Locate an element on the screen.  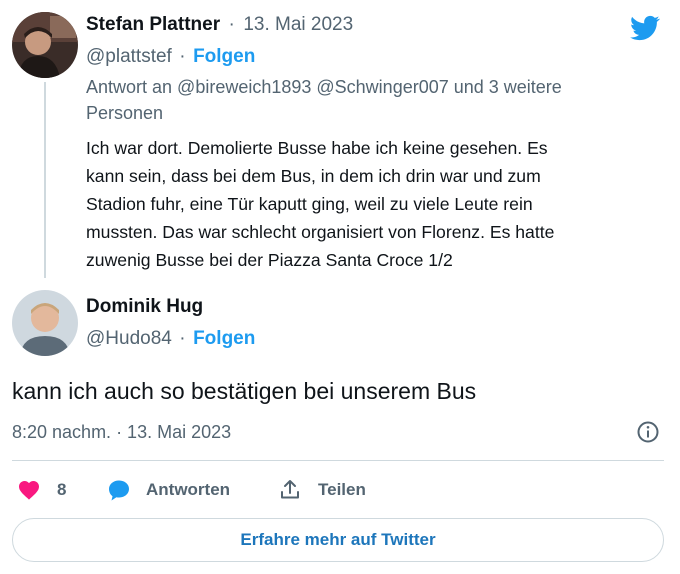
learn-more-button: Erfahre mehr auf Twitter is located at coordinates (338, 540).